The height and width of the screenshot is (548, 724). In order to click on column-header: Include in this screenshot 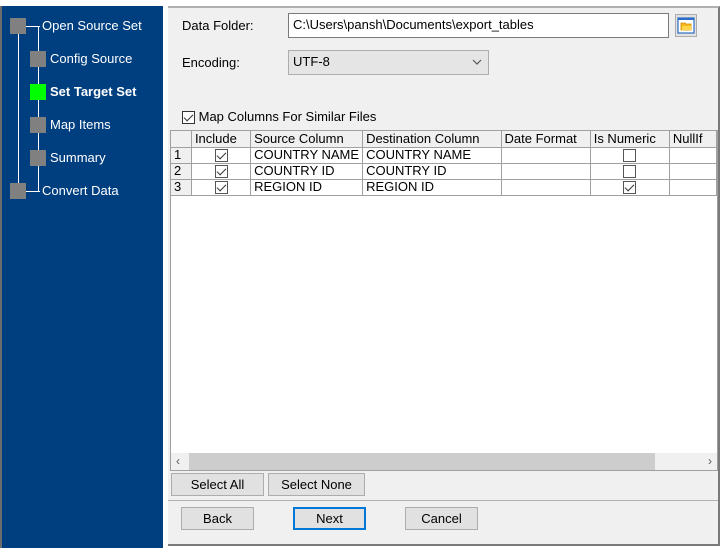, I will do `click(221, 139)`.